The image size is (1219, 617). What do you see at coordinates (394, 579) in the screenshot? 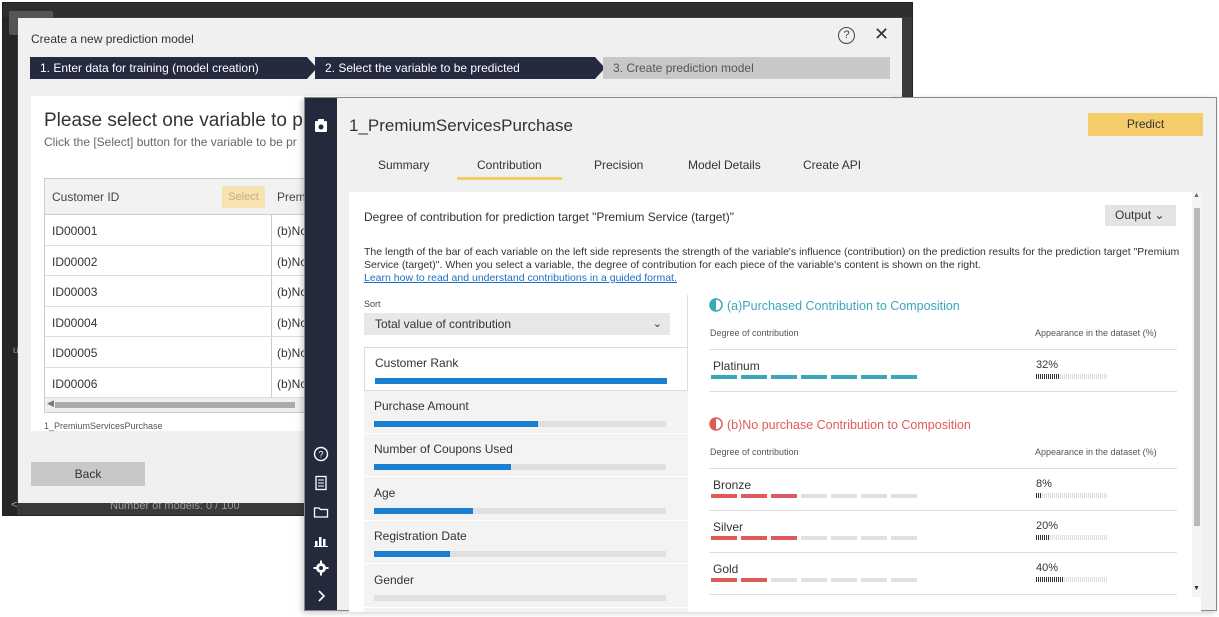
I see `variable-label: Gender` at bounding box center [394, 579].